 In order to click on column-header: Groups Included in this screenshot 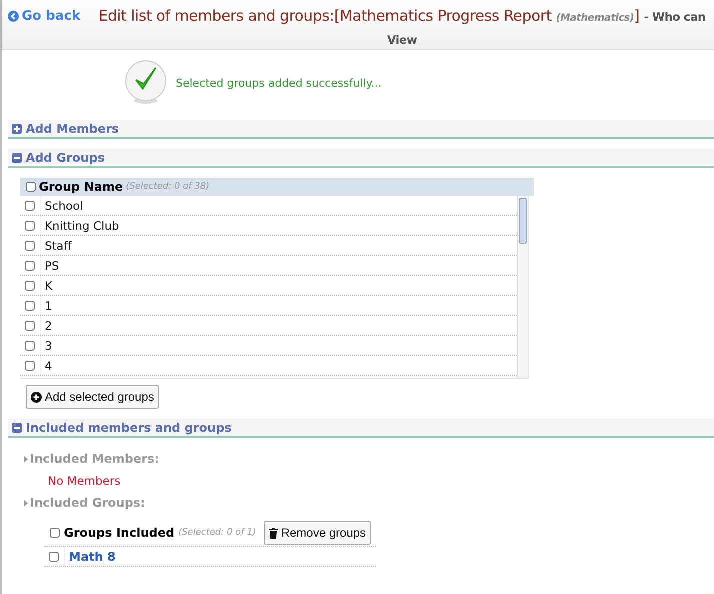, I will do `click(119, 533)`.